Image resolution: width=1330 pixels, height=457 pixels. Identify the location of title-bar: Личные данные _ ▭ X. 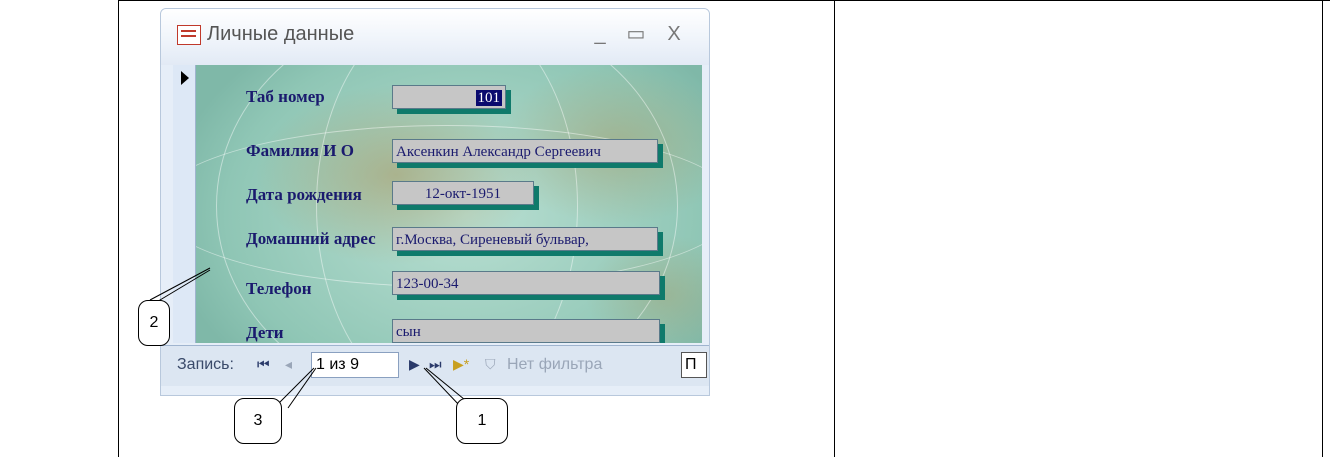
(435, 37).